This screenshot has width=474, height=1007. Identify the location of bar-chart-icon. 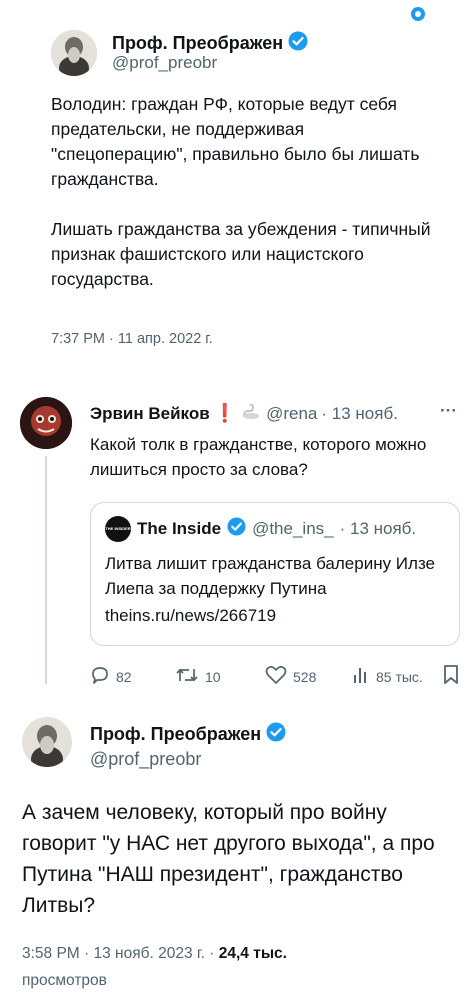
(361, 676).